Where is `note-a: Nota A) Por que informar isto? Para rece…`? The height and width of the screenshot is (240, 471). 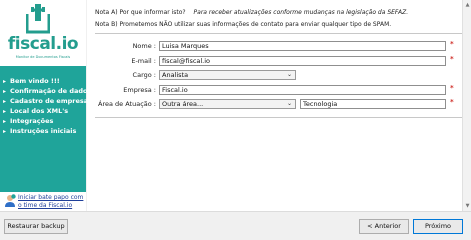 note-a: Nota A) Por que informar isto? Para rece… is located at coordinates (251, 12).